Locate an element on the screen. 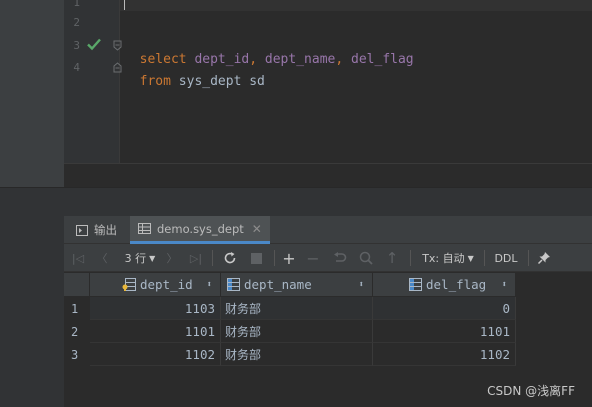 The height and width of the screenshot is (407, 592). panel-splitter is located at coordinates (296, 202).